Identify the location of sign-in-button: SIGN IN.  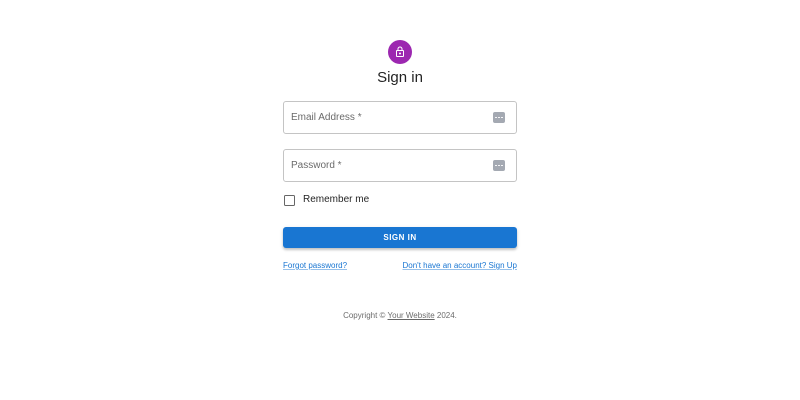
(400, 237).